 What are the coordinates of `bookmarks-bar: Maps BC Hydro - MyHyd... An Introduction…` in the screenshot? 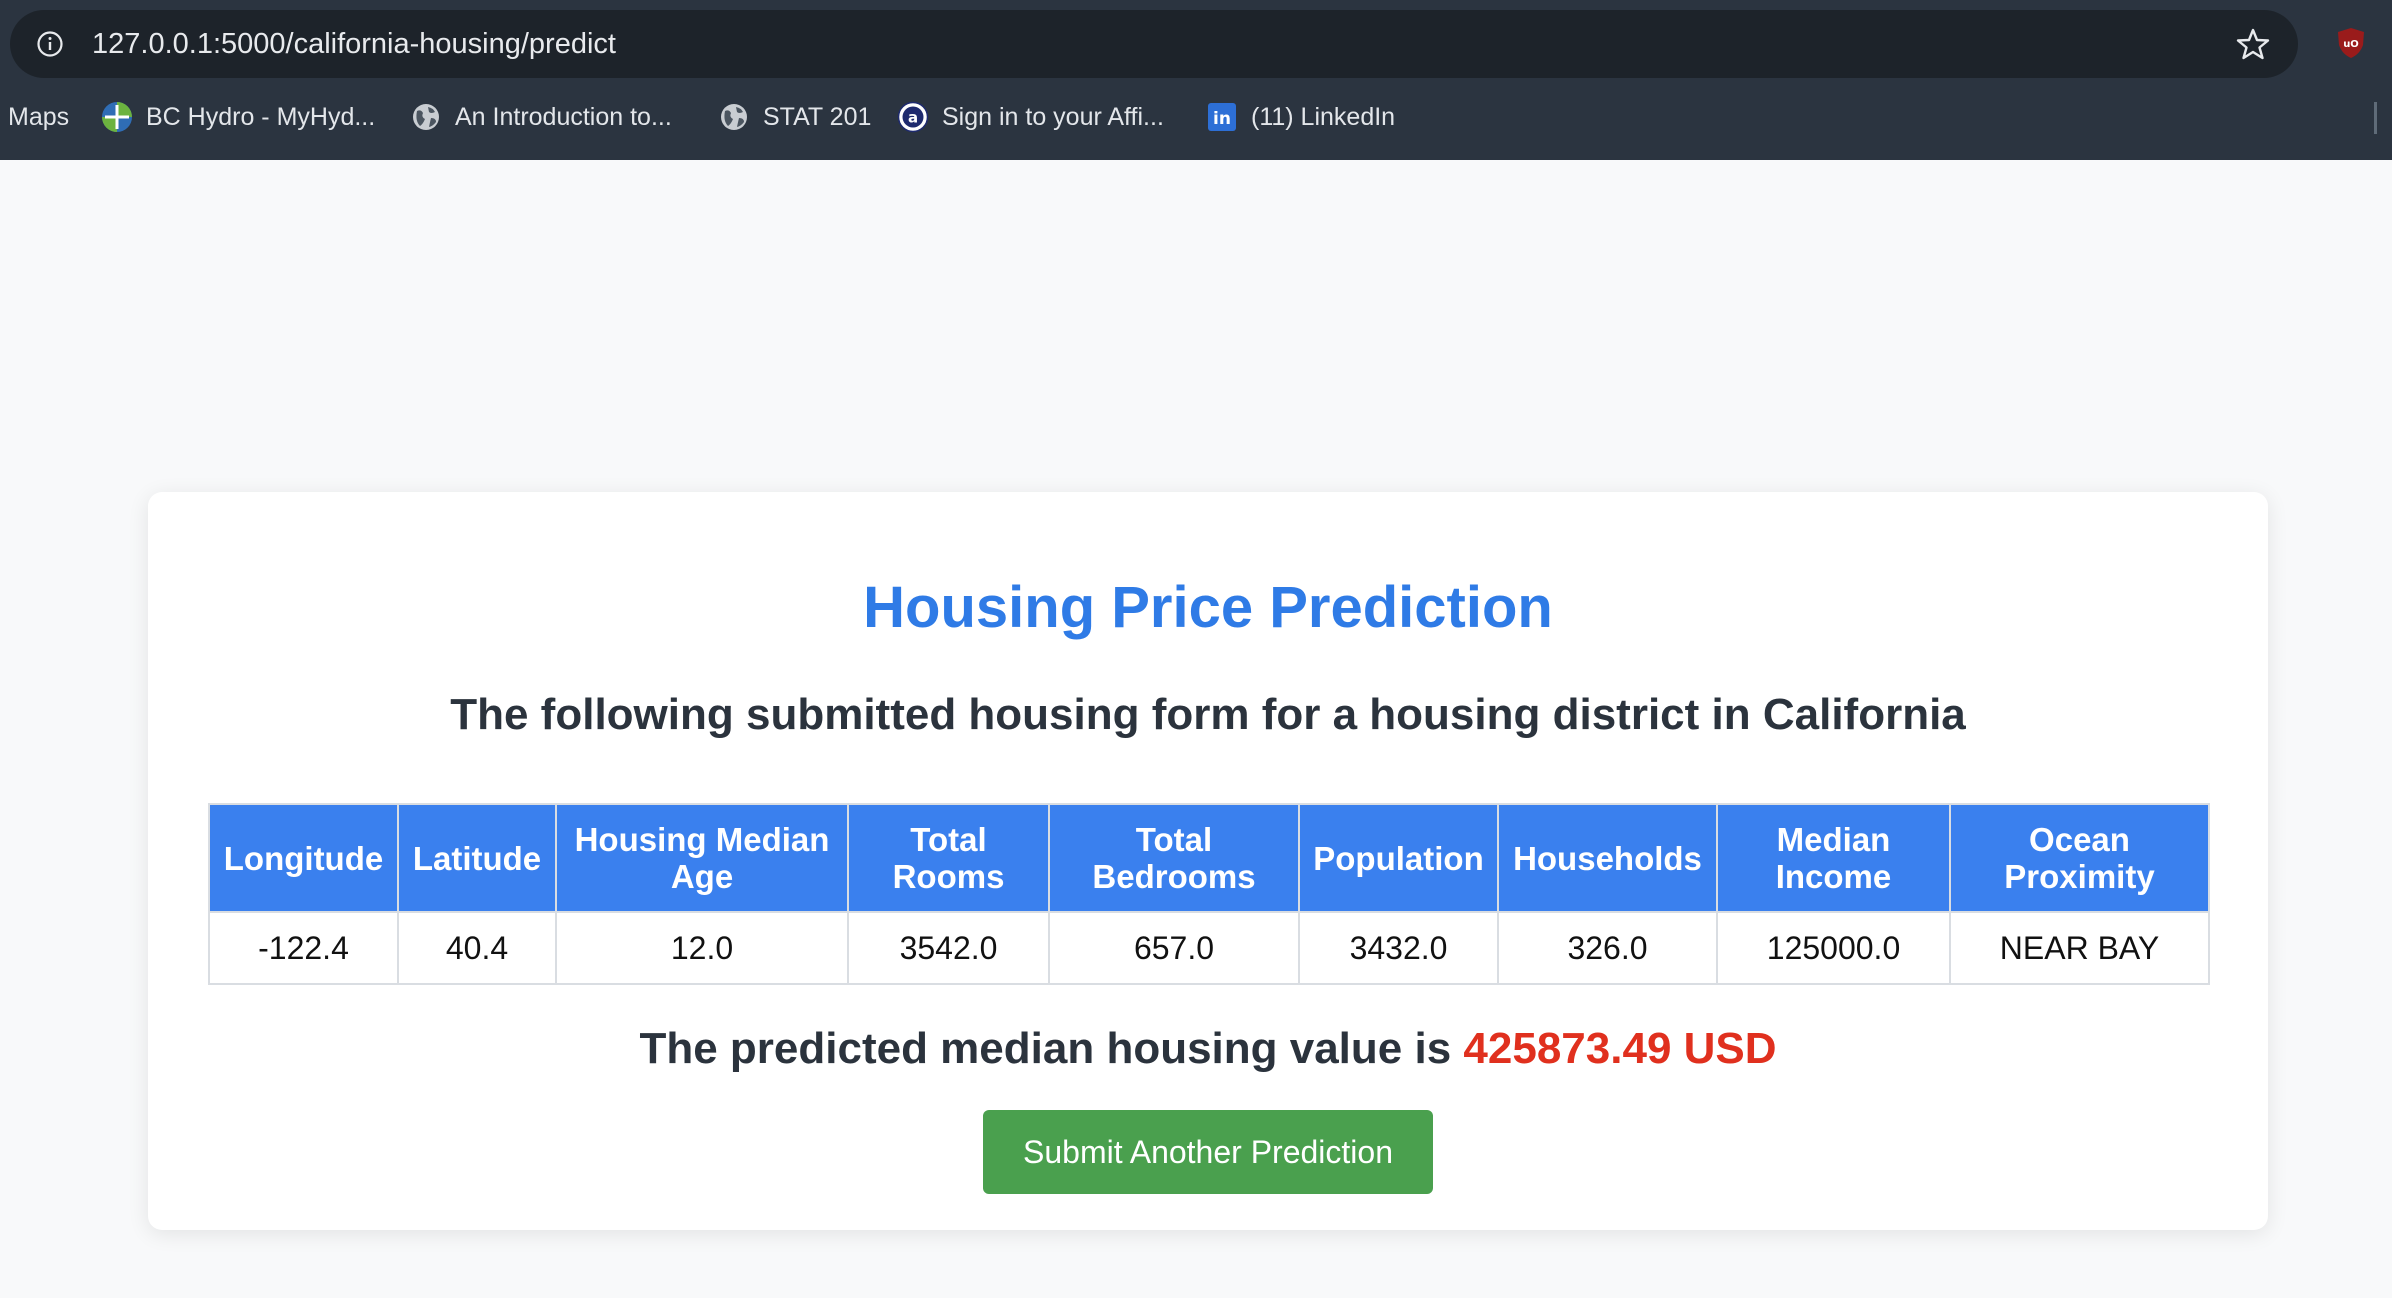 It's located at (1196, 117).